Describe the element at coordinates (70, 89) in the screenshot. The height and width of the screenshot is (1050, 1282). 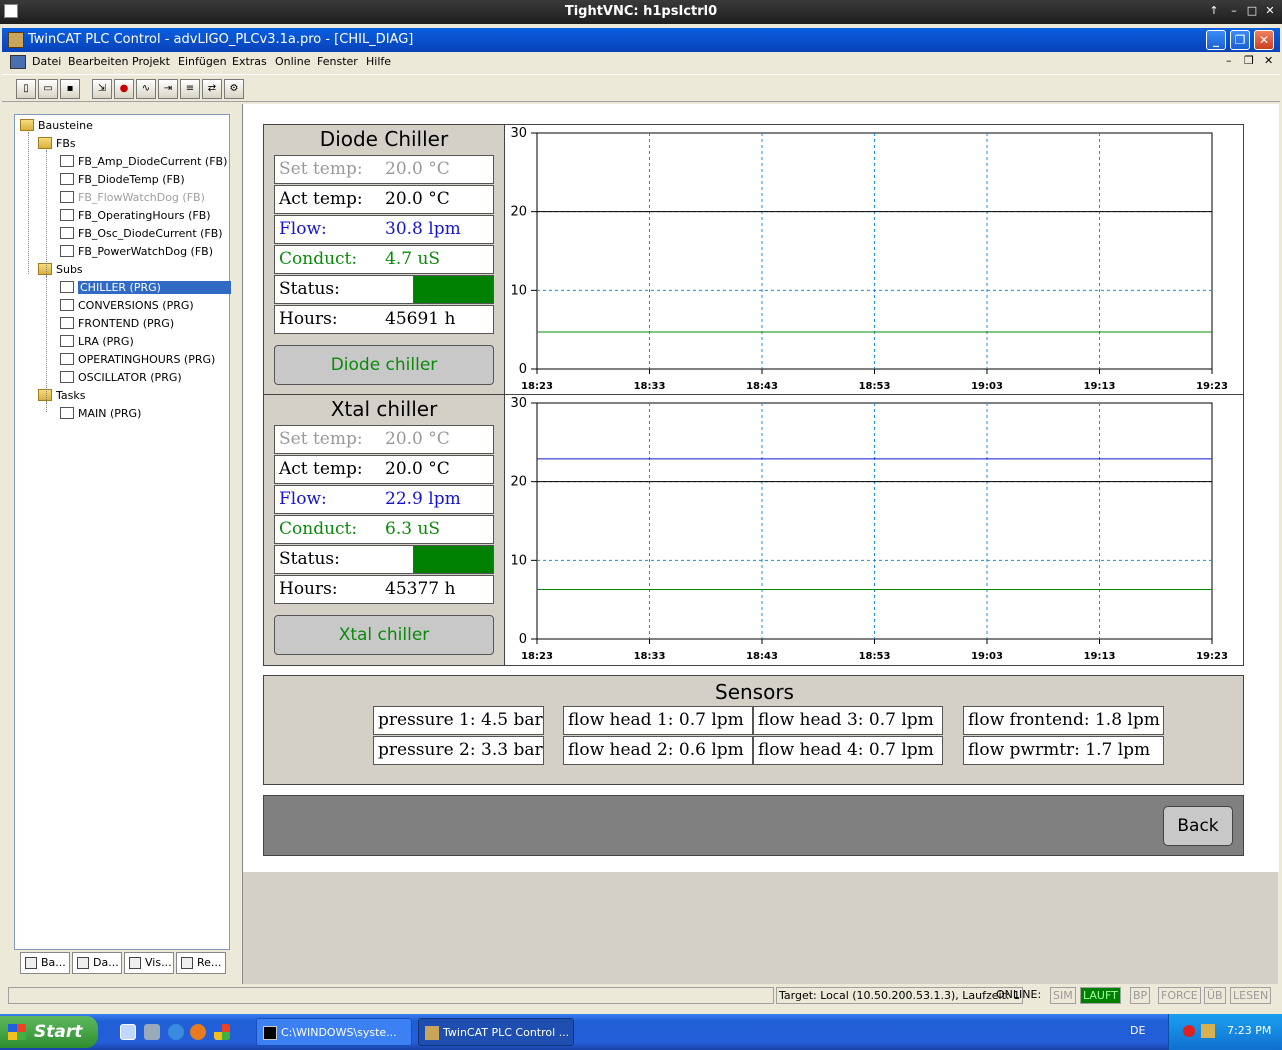
I see `save-icon: ▪` at that location.